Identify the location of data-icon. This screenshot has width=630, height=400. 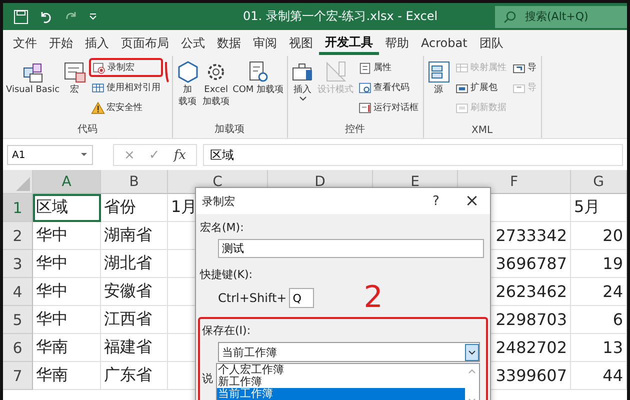
(461, 107).